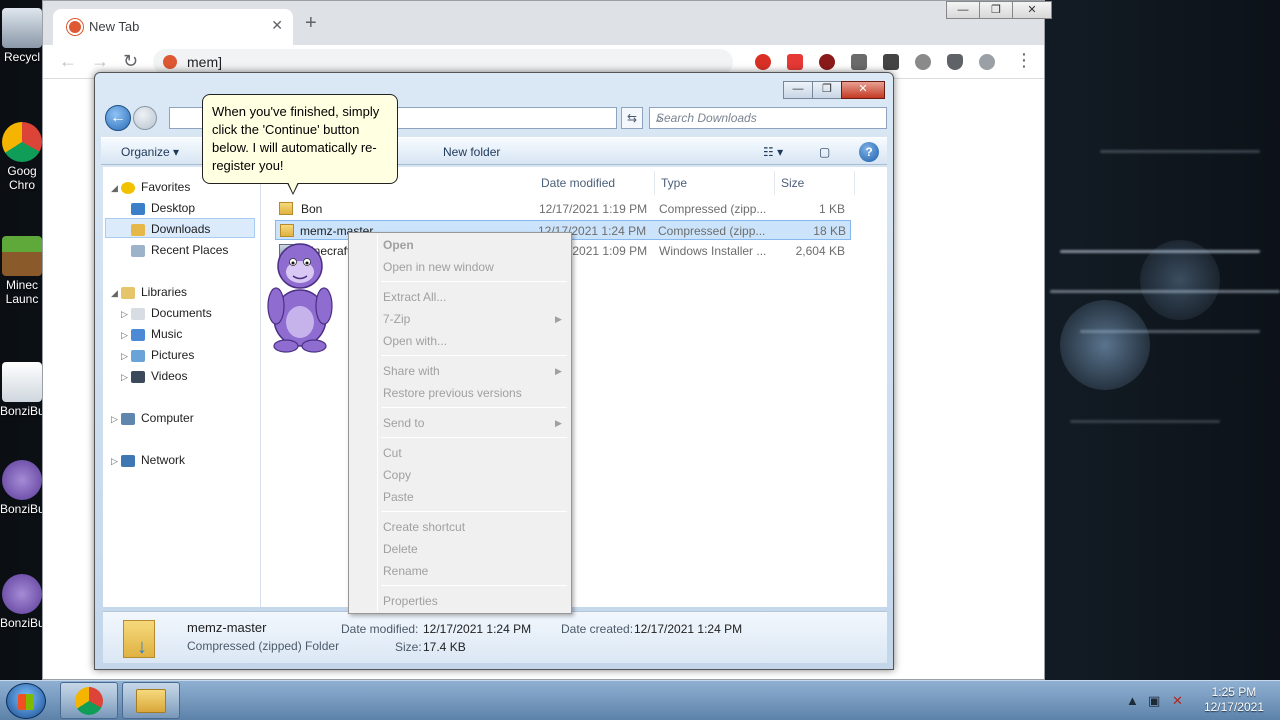 The image size is (1280, 720). Describe the element at coordinates (640, 700) in the screenshot. I see `taskbar: ▲ ▣ ✕ 1:25 PM 12/17/2021` at that location.